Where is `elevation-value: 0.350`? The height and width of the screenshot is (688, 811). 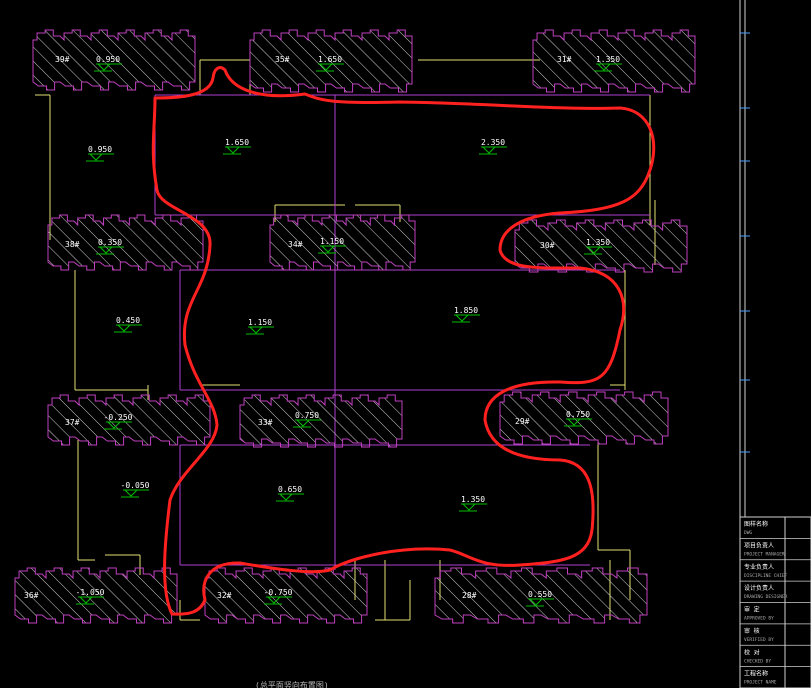
elevation-value: 0.350 is located at coordinates (110, 242).